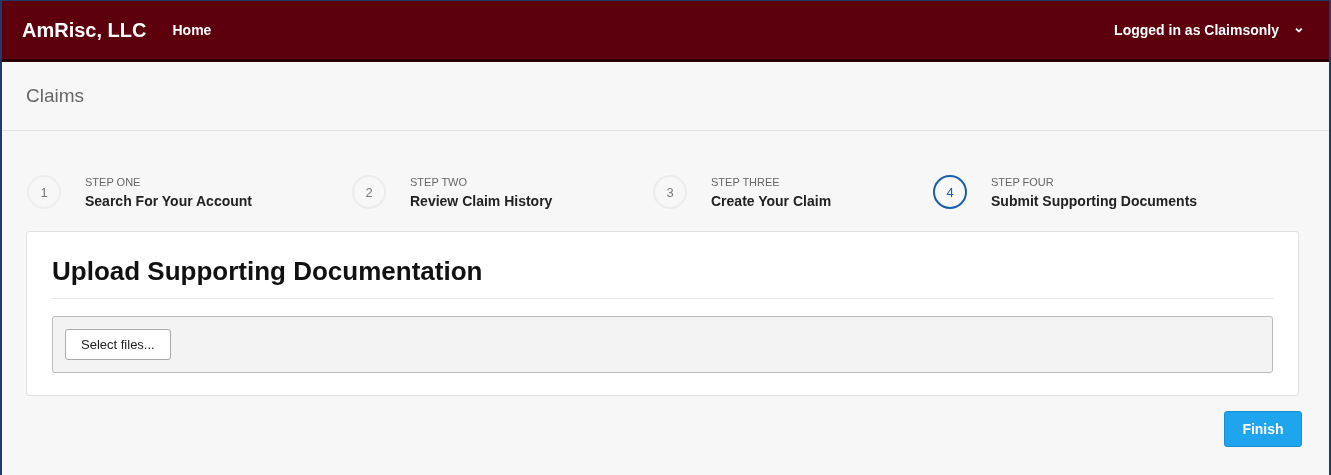 Image resolution: width=1331 pixels, height=475 pixels. What do you see at coordinates (55, 96) in the screenshot?
I see `page-title: Claims` at bounding box center [55, 96].